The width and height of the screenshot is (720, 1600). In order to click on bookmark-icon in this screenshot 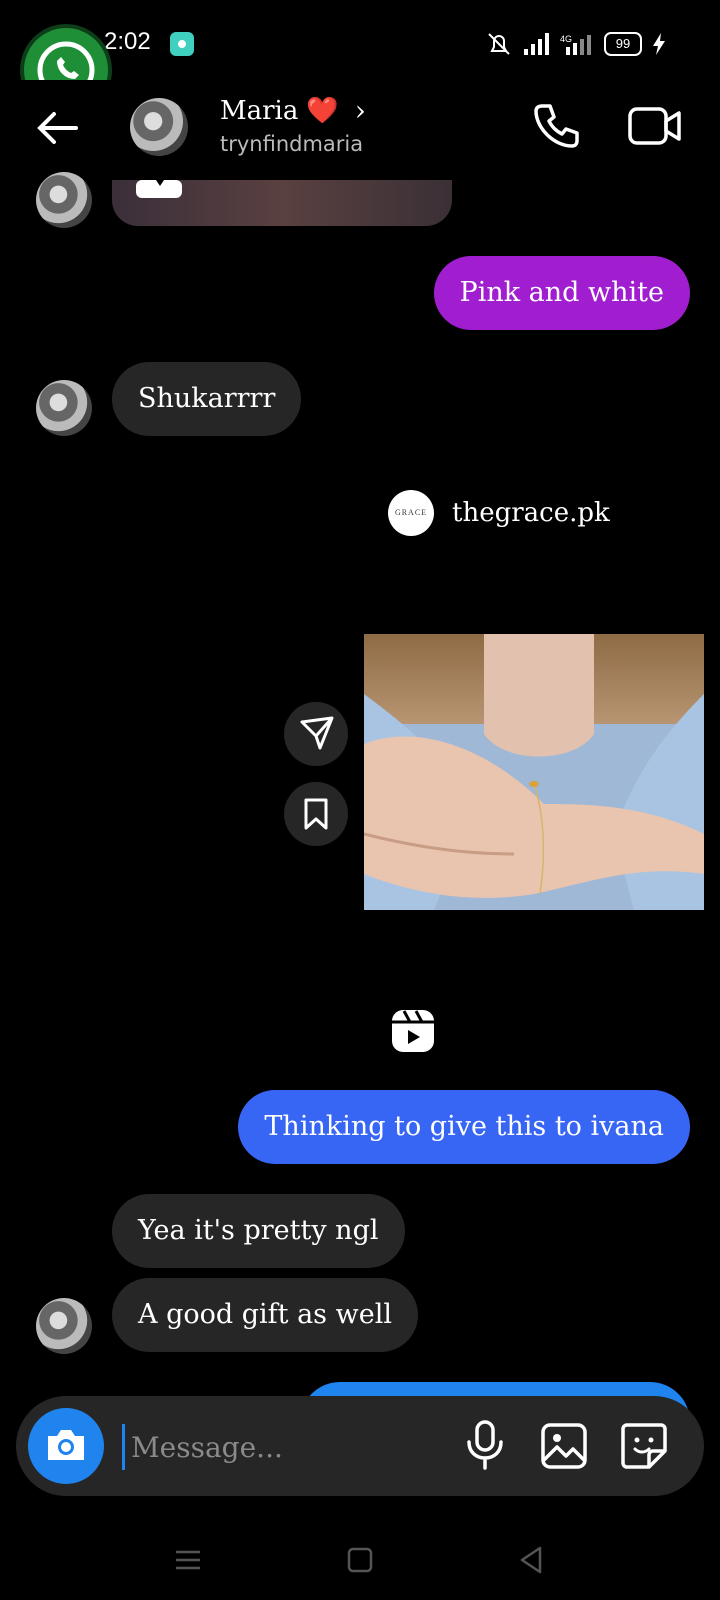, I will do `click(316, 814)`.